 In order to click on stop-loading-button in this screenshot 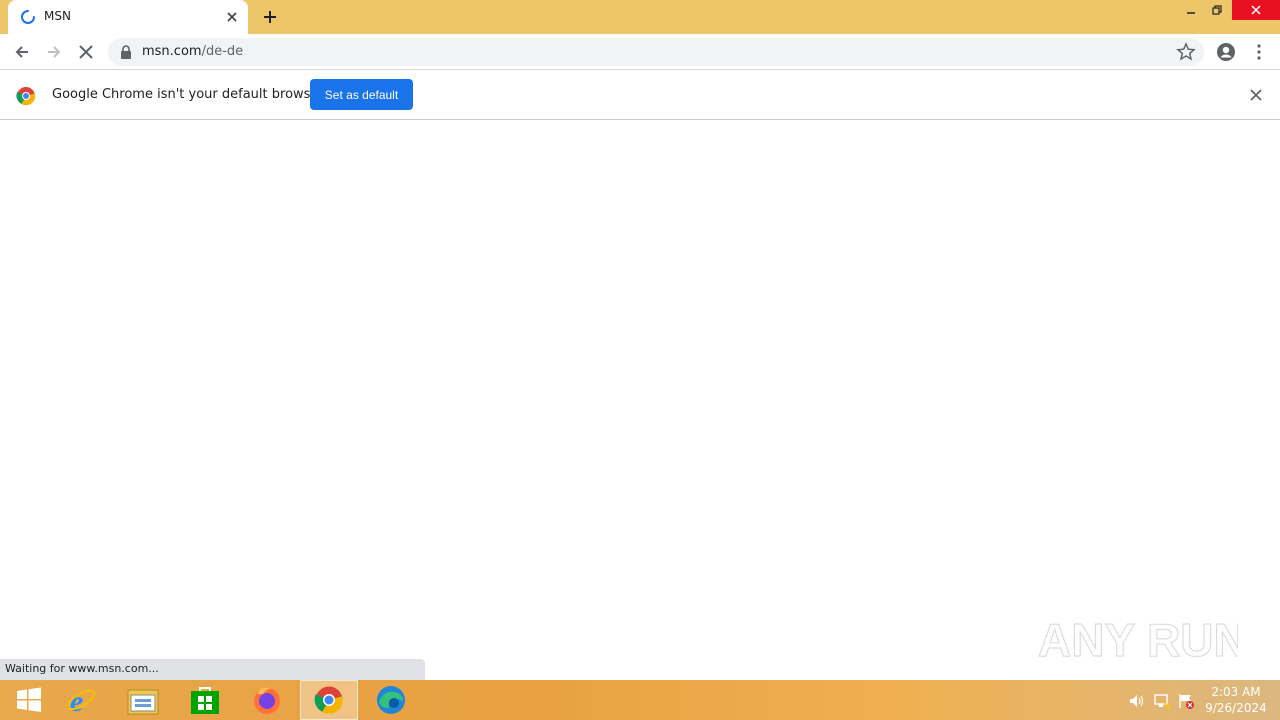, I will do `click(86, 52)`.